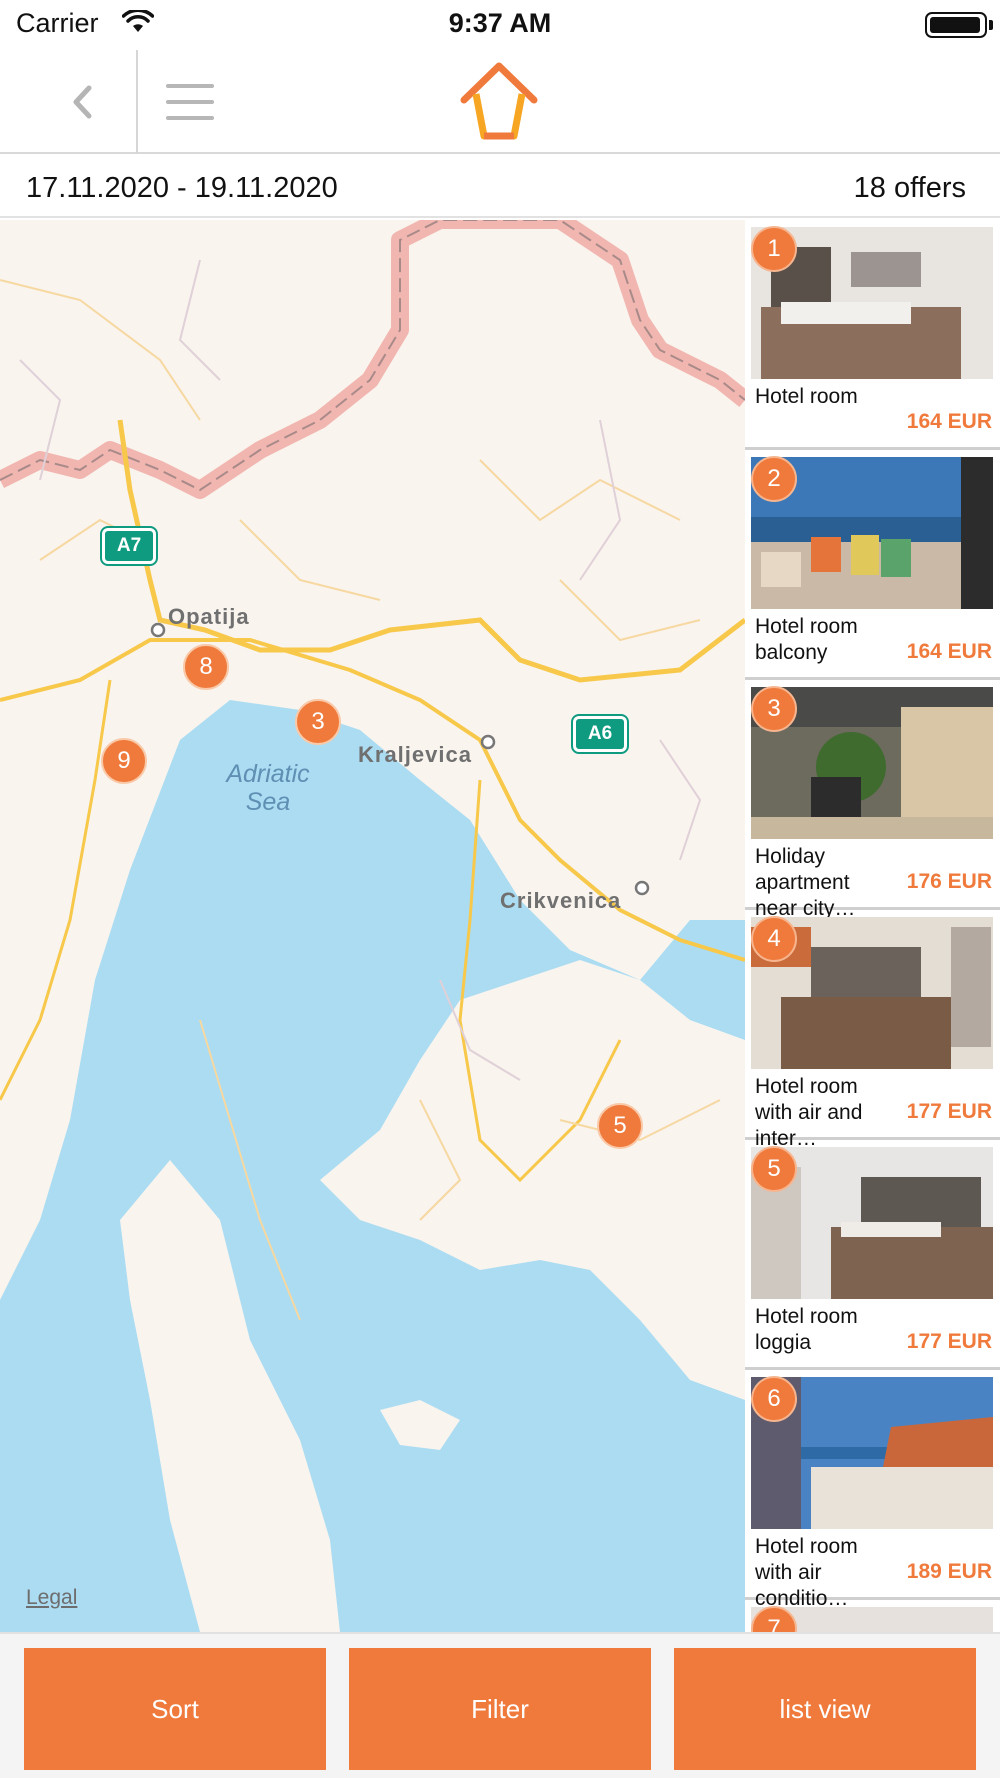 The image size is (1000, 1778). Describe the element at coordinates (956, 25) in the screenshot. I see `battery-icon` at that location.